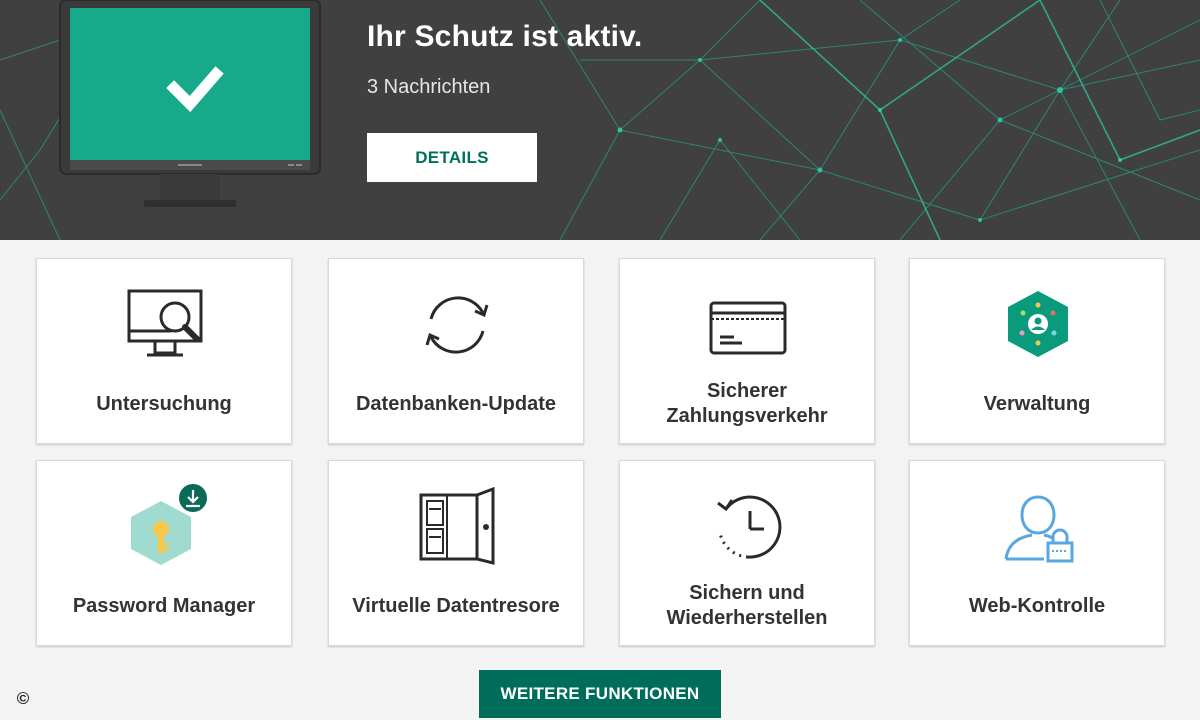 This screenshot has width=1200, height=720. What do you see at coordinates (452, 157) in the screenshot?
I see `details-button: DETAILS` at bounding box center [452, 157].